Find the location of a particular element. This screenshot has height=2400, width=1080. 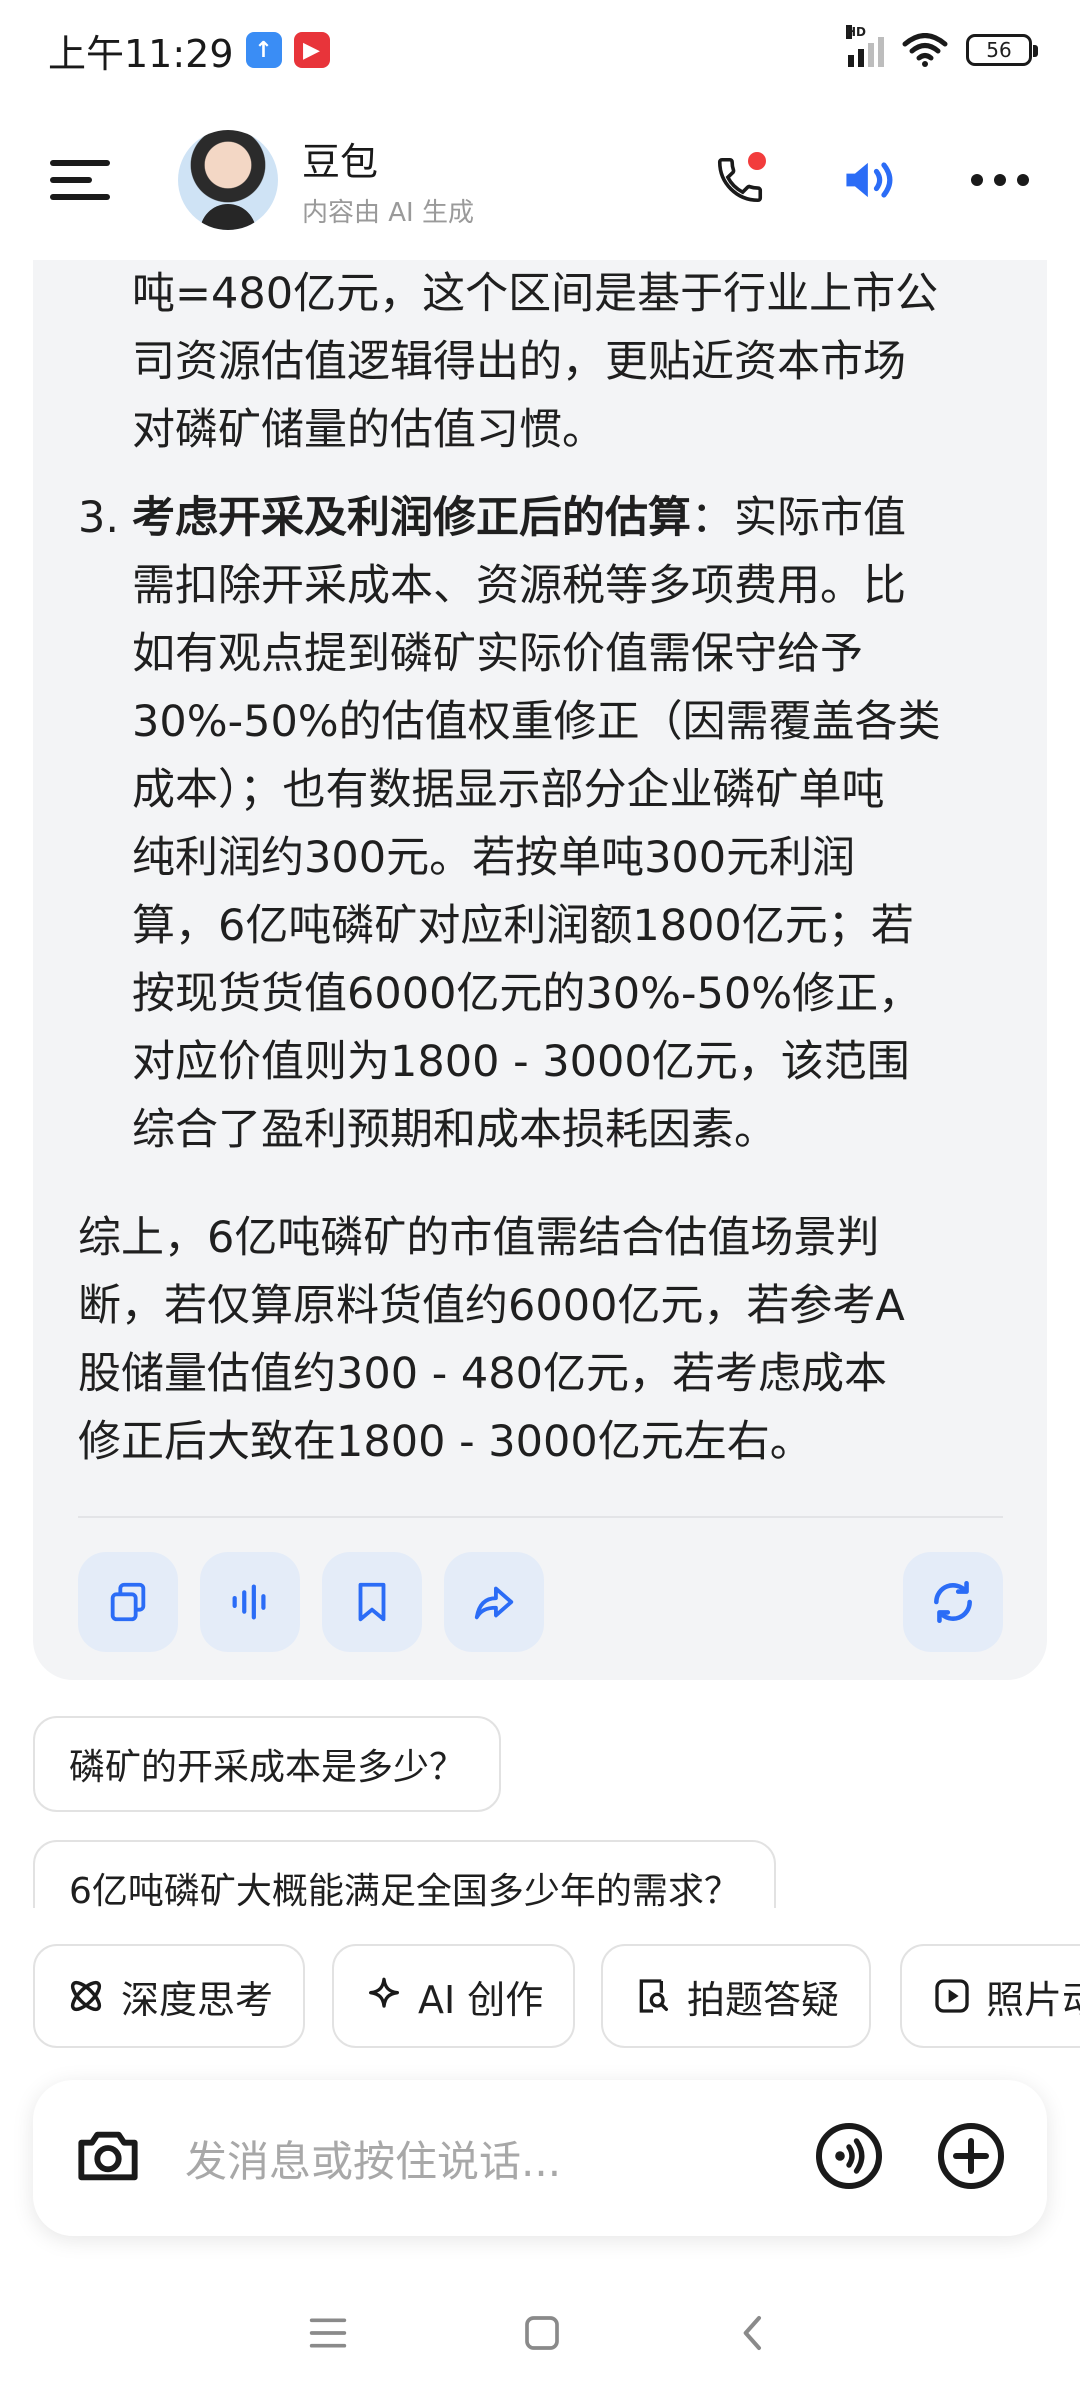

chip-photo-question: 拍题答疑 is located at coordinates (736, 1996).